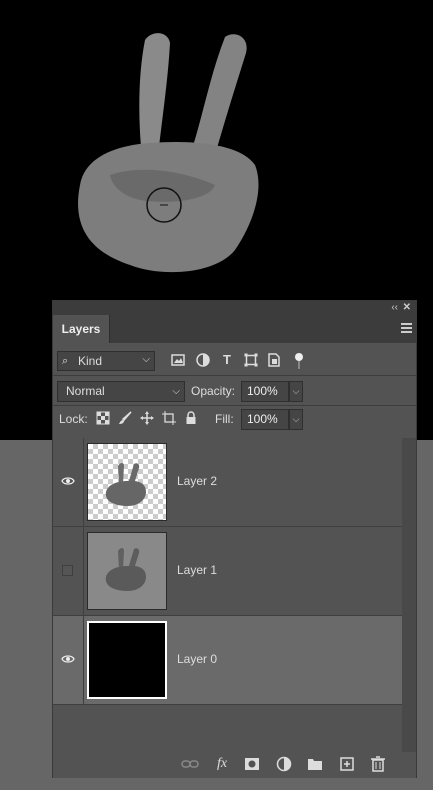 This screenshot has width=433, height=790. I want to click on hidden-visibility-box, so click(67, 570).